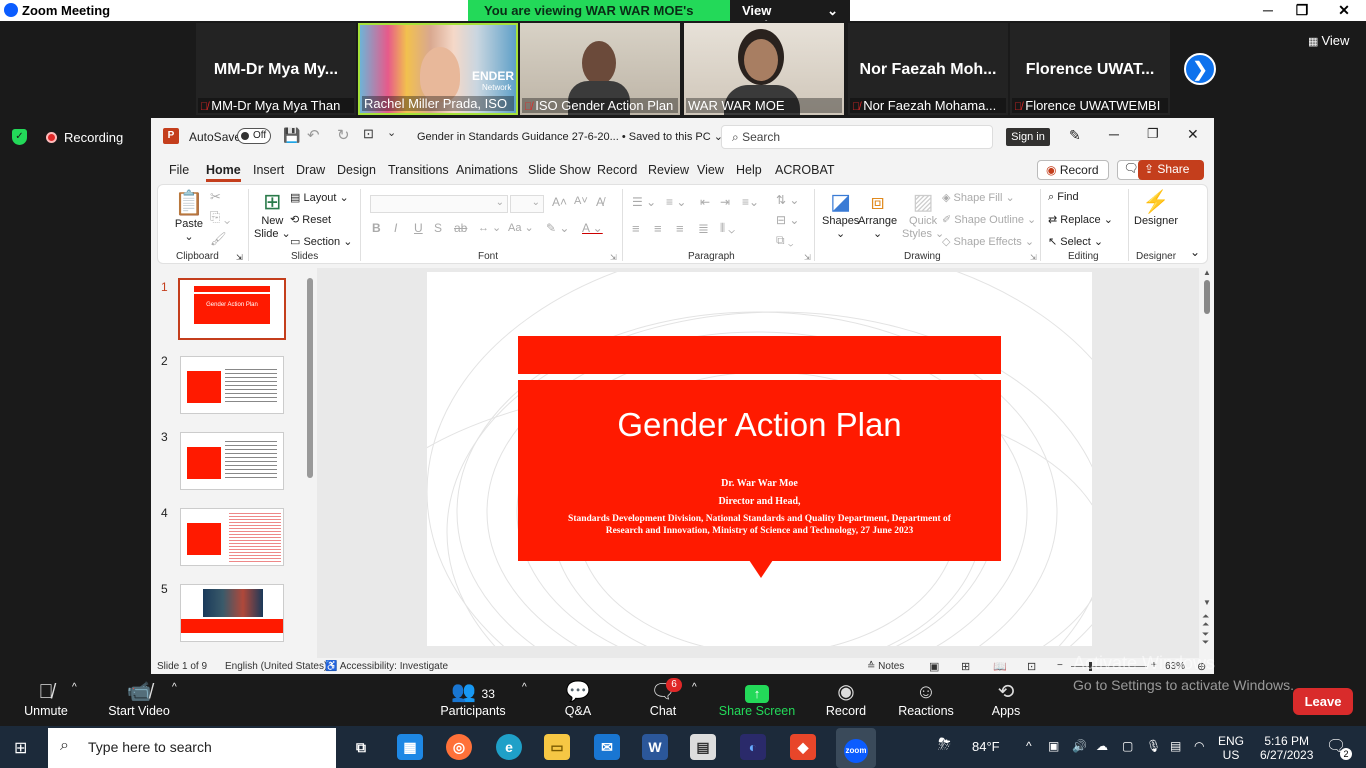  I want to click on microphone-icon: 🎙, so click(1153, 746).